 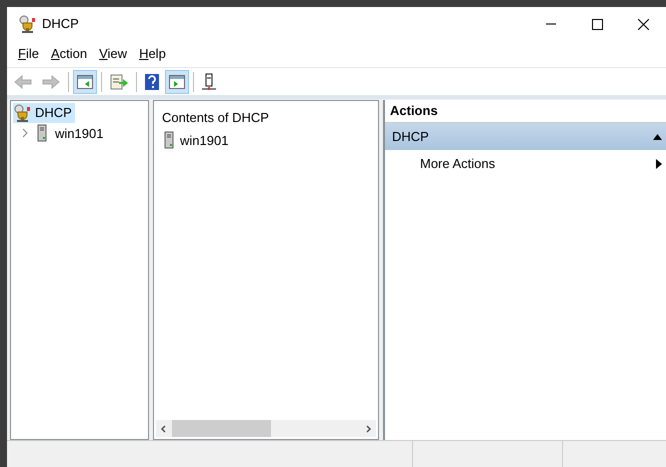 I want to click on app-icon, so click(x=27, y=24).